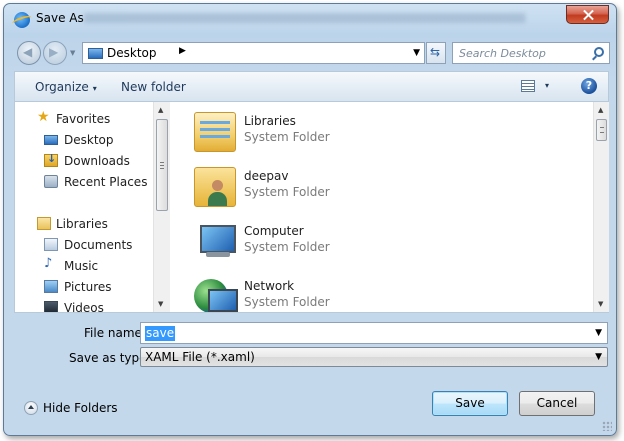 Image resolution: width=624 pixels, height=441 pixels. I want to click on user-folder-icon, so click(215, 187).